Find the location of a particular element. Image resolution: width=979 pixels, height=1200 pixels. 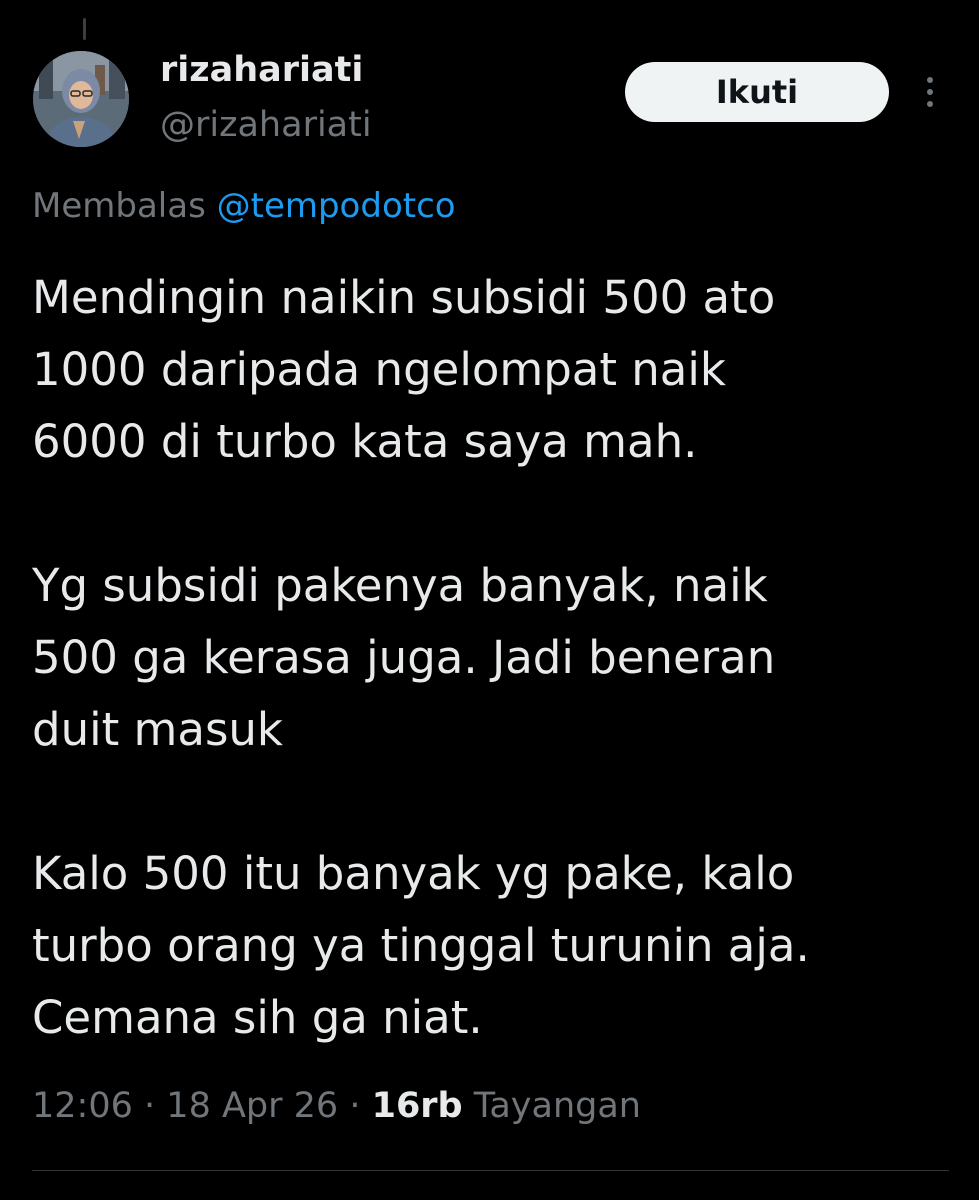

display-name: rizahariati is located at coordinates (261, 70).